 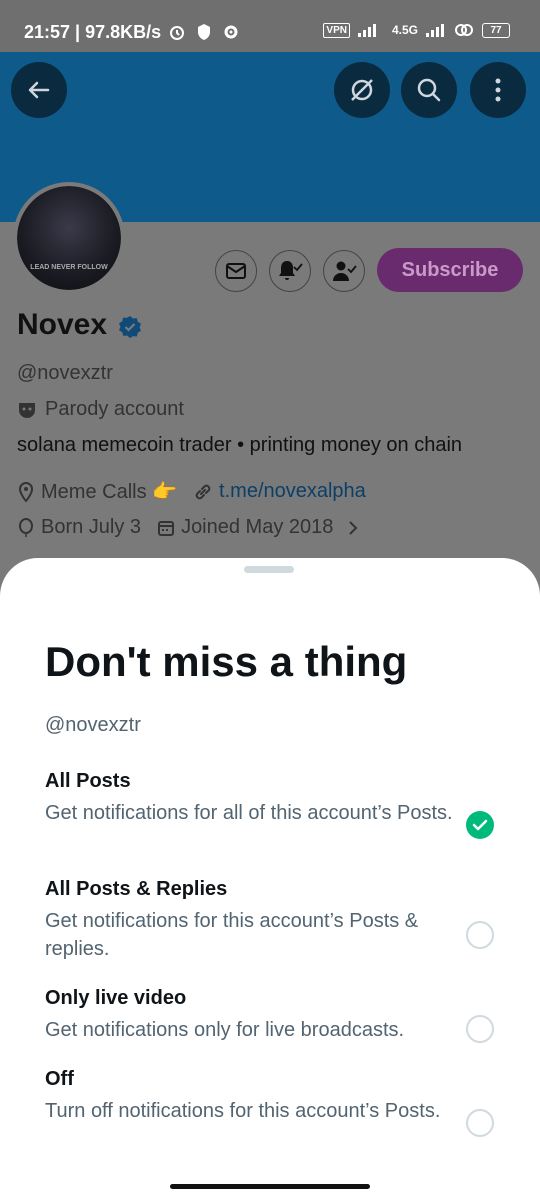 What do you see at coordinates (496, 30) in the screenshot?
I see `battery-indicator: 77` at bounding box center [496, 30].